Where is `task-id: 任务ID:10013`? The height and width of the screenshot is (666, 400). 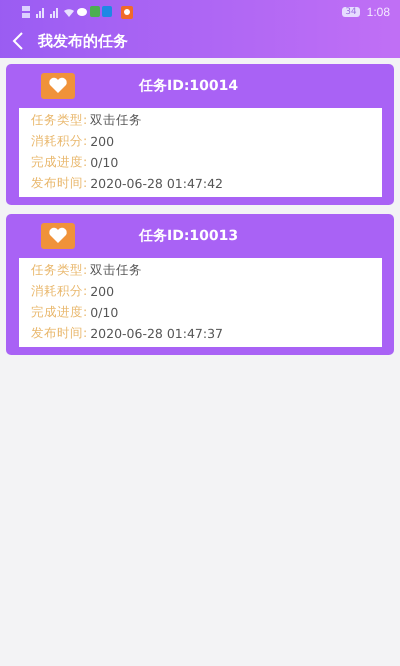 task-id: 任务ID:10013 is located at coordinates (188, 236).